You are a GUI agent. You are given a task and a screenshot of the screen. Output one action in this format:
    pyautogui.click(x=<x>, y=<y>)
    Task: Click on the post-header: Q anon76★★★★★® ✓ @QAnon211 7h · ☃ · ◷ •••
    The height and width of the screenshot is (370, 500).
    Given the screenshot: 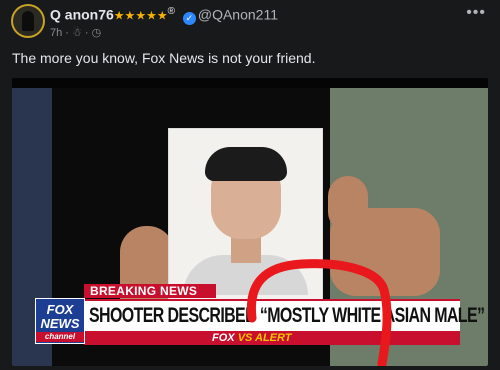 What is the action you would take?
    pyautogui.click(x=250, y=22)
    